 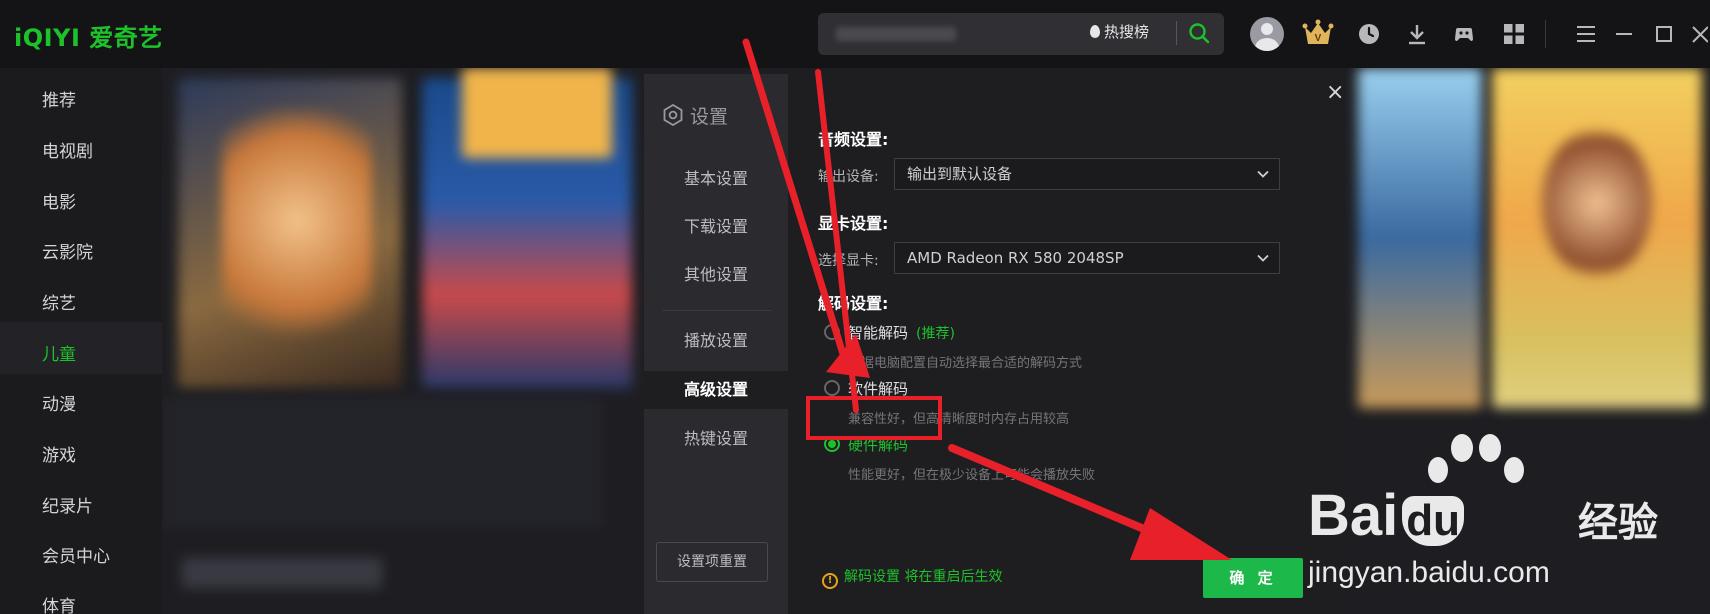 What do you see at coordinates (1429, 572) in the screenshot?
I see `watermark-url: jingyan.baidu.com` at bounding box center [1429, 572].